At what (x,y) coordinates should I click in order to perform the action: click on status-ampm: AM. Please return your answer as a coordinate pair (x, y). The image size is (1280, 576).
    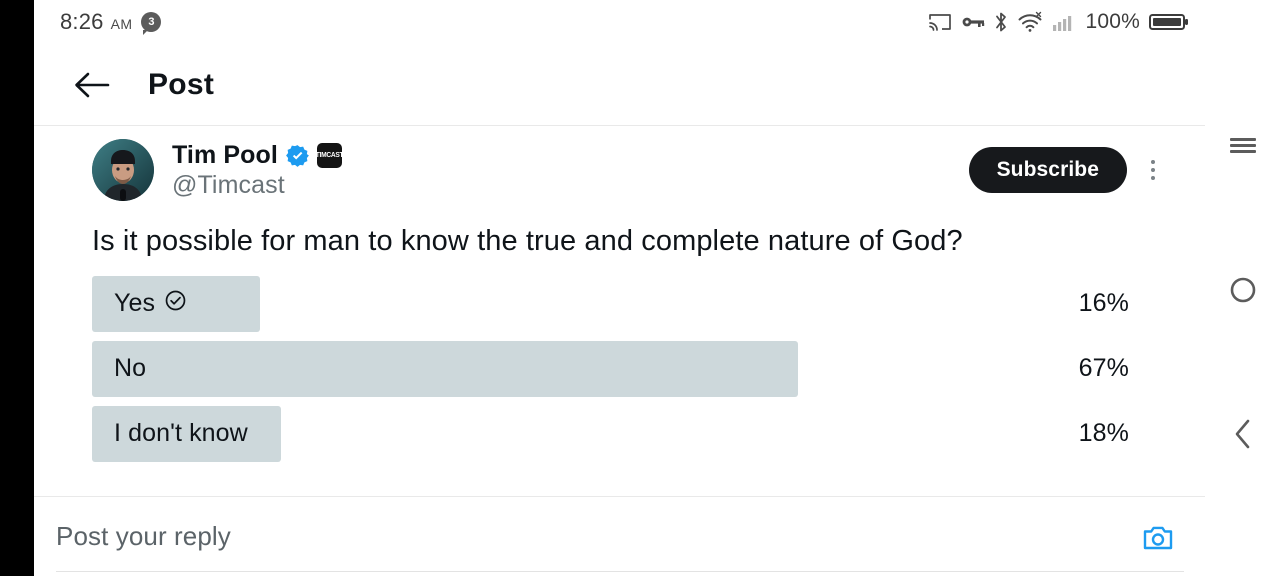
    Looking at the image, I should click on (121, 24).